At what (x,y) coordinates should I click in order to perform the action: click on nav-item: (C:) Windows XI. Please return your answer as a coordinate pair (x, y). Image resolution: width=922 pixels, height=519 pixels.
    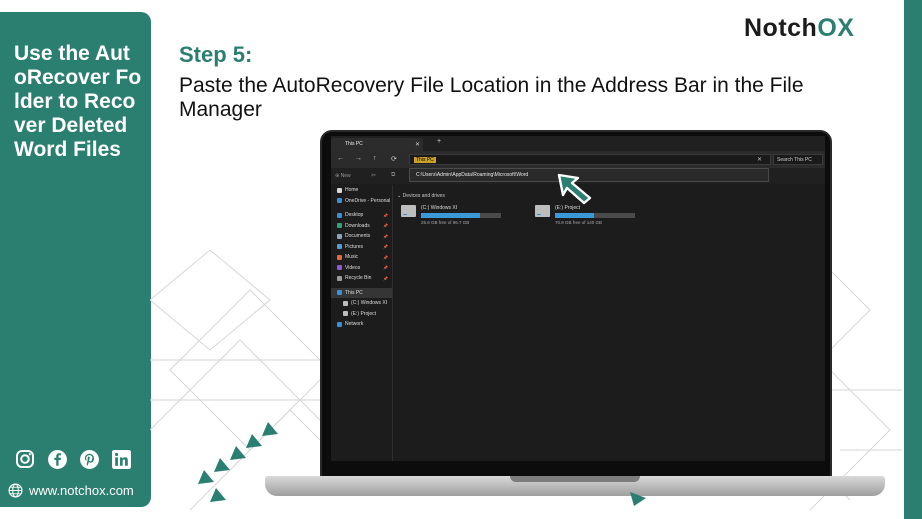
    Looking at the image, I should click on (361, 303).